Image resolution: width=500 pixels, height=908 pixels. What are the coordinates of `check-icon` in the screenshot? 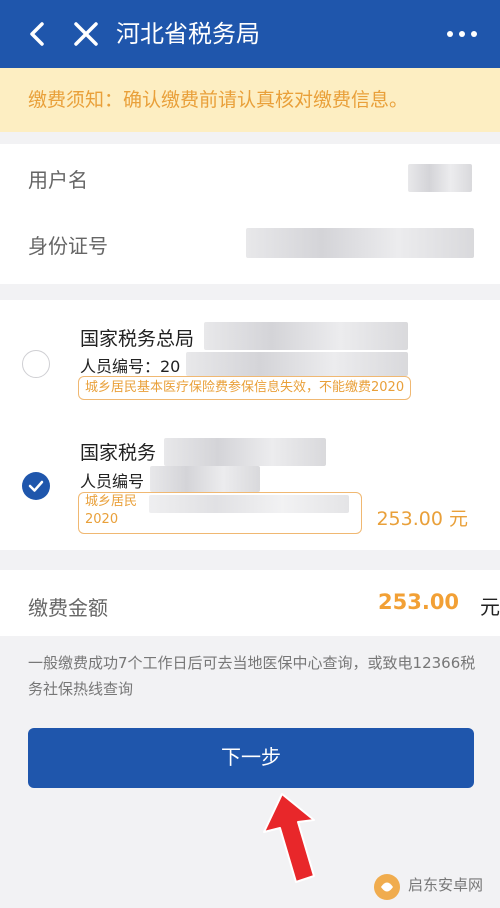 It's located at (36, 486).